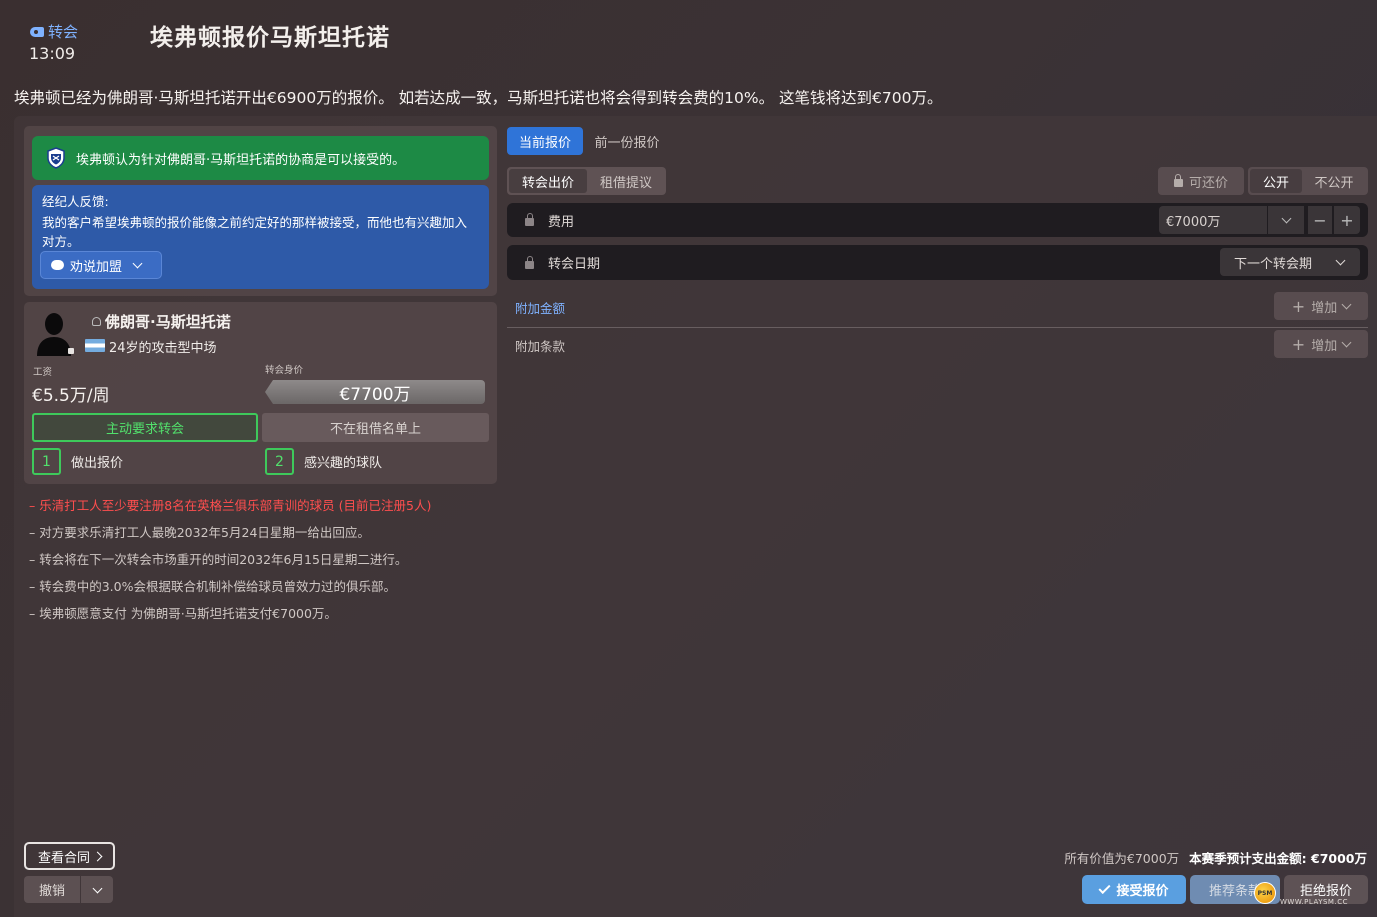  I want to click on transfer-offer-toggle: 转会出价, so click(548, 181).